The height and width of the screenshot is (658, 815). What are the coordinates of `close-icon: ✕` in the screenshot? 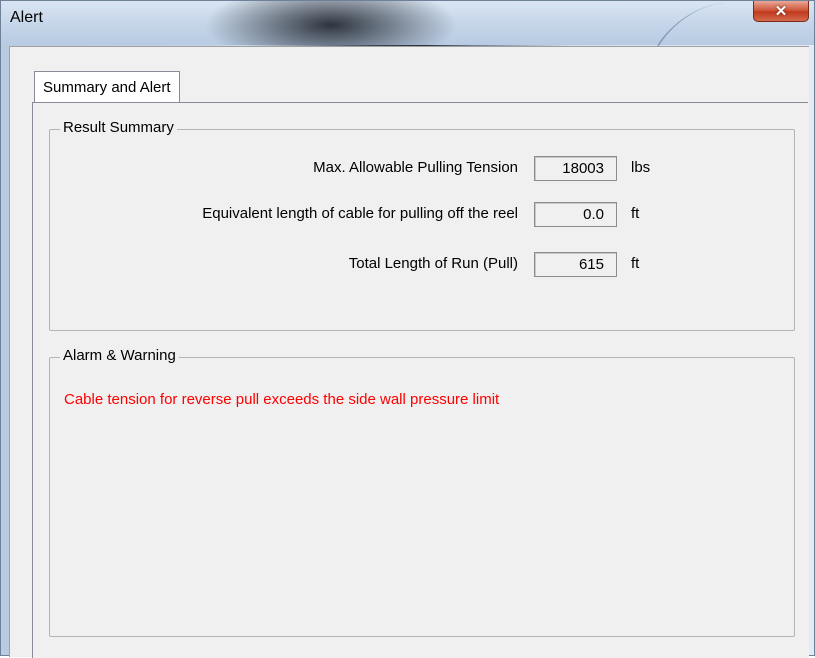 It's located at (781, 11).